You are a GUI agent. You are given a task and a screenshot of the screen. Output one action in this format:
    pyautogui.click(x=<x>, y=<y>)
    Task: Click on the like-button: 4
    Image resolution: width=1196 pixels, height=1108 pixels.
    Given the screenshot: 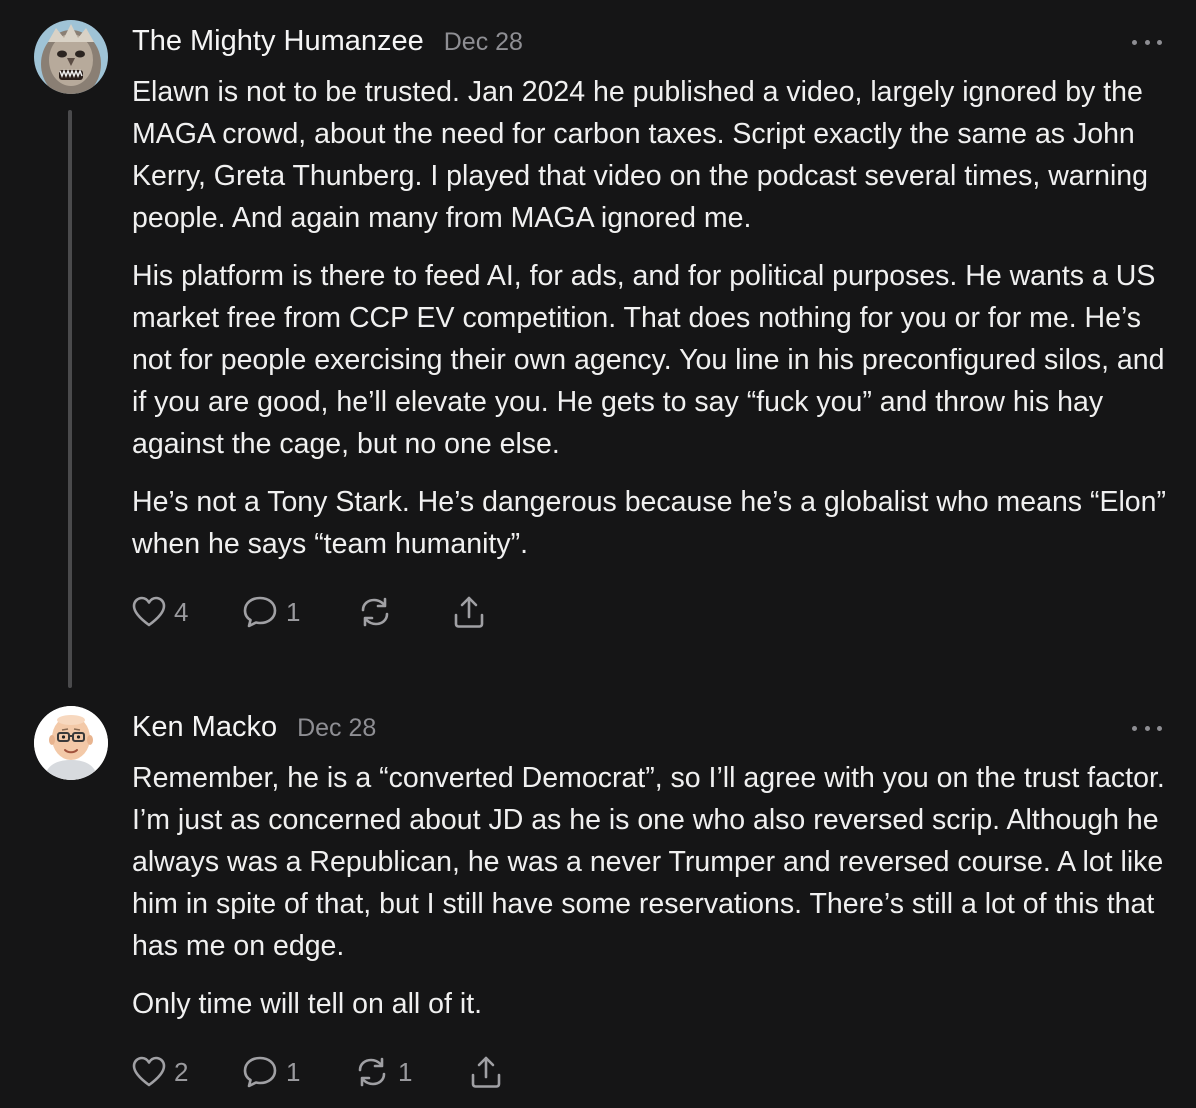 What is the action you would take?
    pyautogui.click(x=187, y=612)
    